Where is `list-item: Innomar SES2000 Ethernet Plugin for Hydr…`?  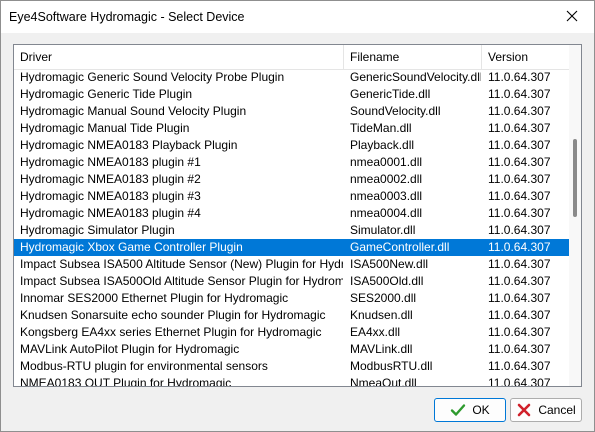
list-item: Innomar SES2000 Ethernet Plugin for Hydr… is located at coordinates (292, 298).